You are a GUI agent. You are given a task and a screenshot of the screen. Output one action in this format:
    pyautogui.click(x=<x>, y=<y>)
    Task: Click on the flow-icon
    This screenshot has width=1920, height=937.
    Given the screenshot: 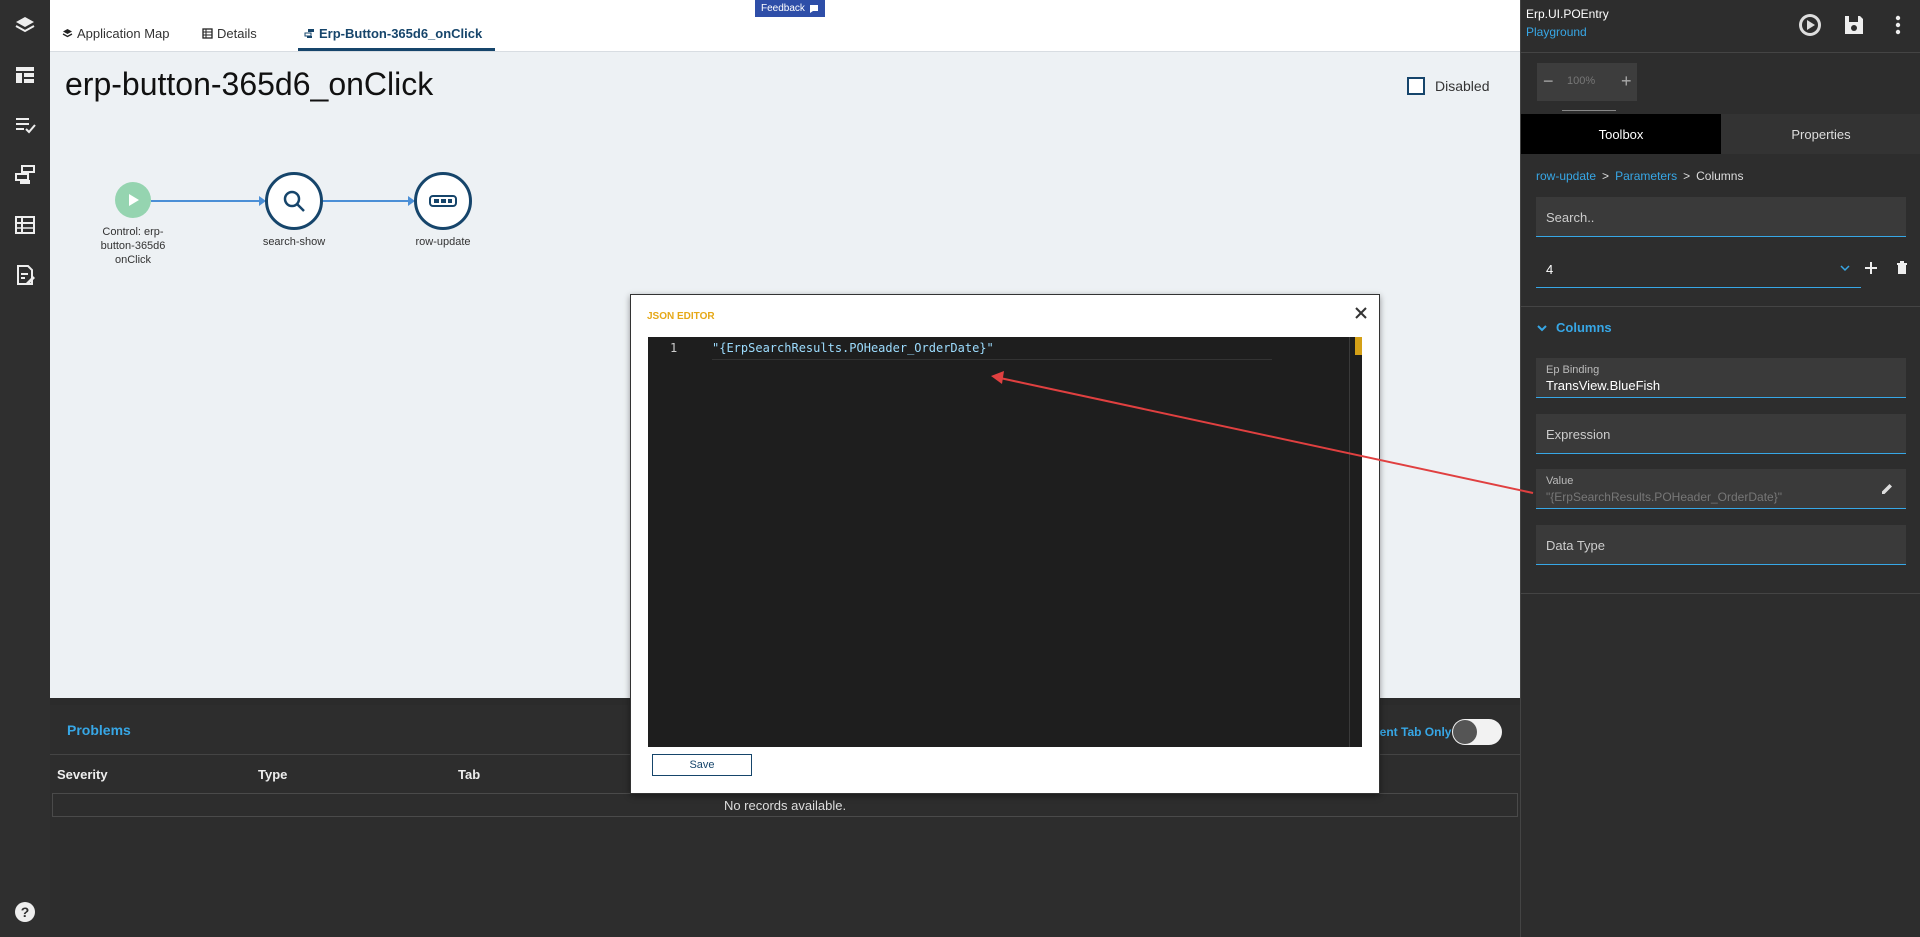 What is the action you would take?
    pyautogui.click(x=309, y=33)
    